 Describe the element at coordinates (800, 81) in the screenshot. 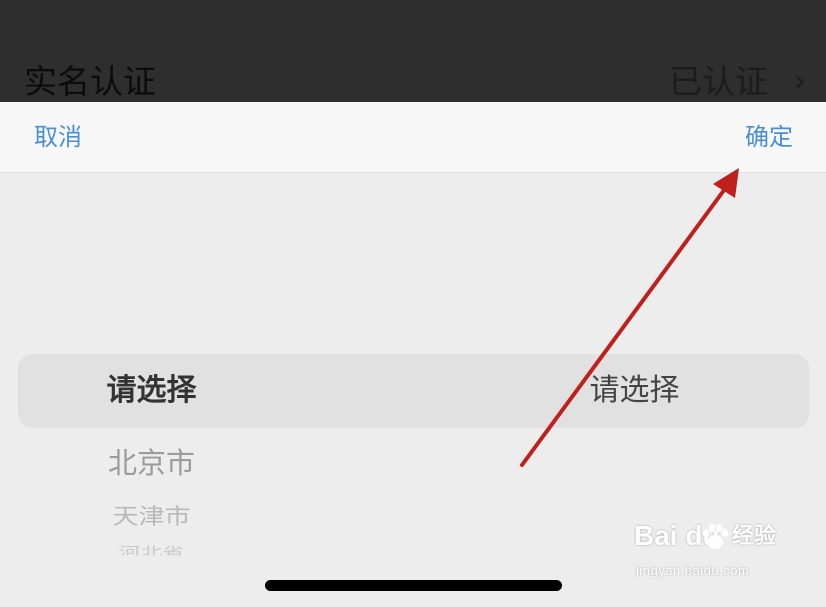

I see `chevron-right-icon: ›` at that location.